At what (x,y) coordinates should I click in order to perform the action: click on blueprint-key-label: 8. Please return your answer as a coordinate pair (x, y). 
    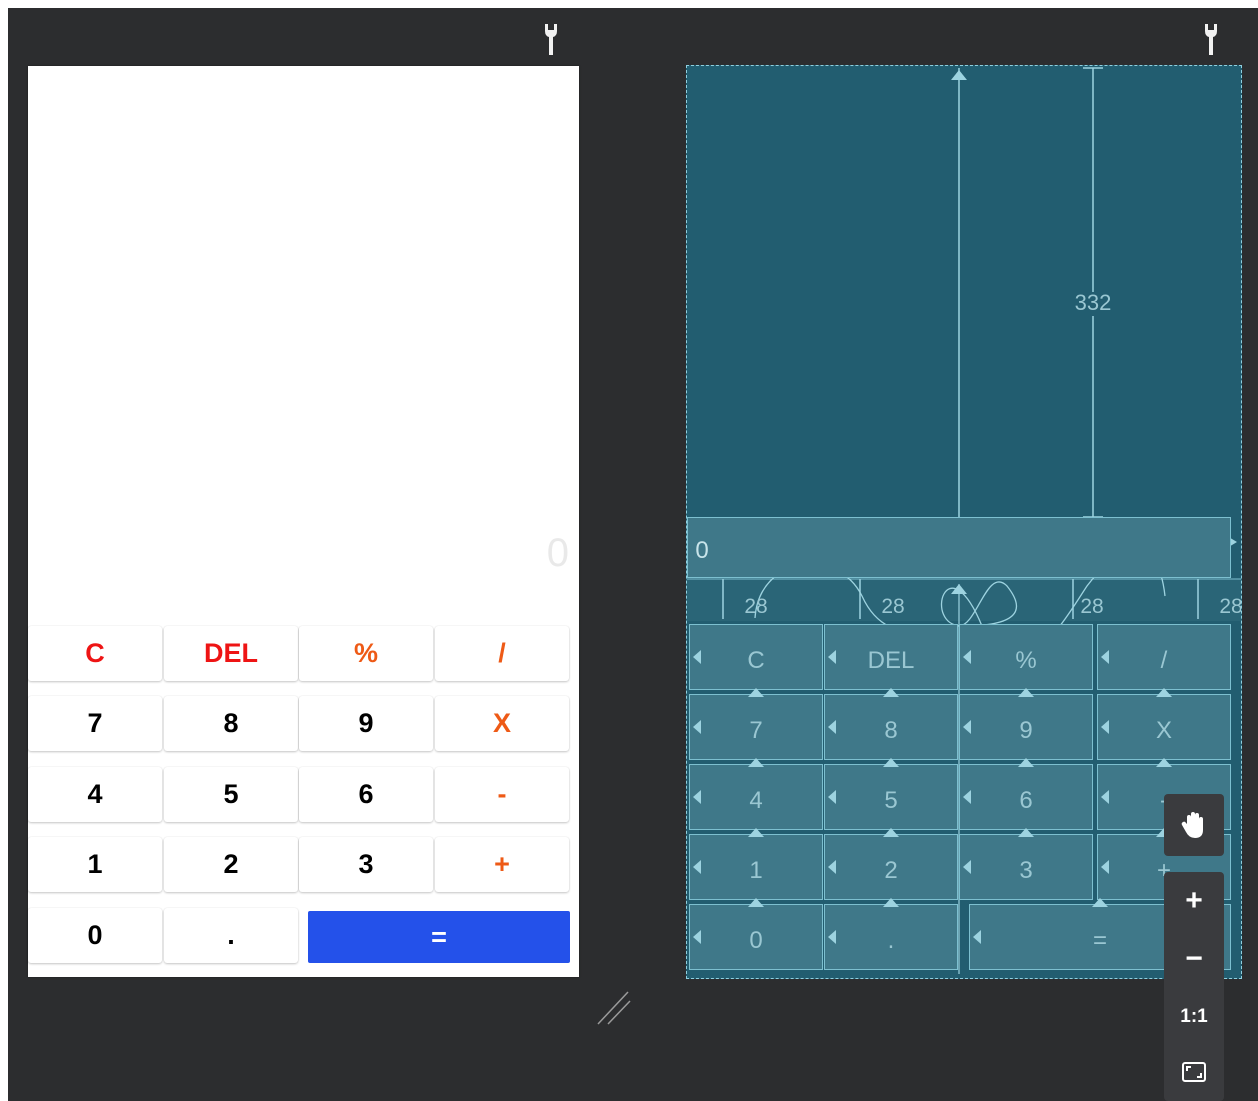
    Looking at the image, I should click on (891, 730).